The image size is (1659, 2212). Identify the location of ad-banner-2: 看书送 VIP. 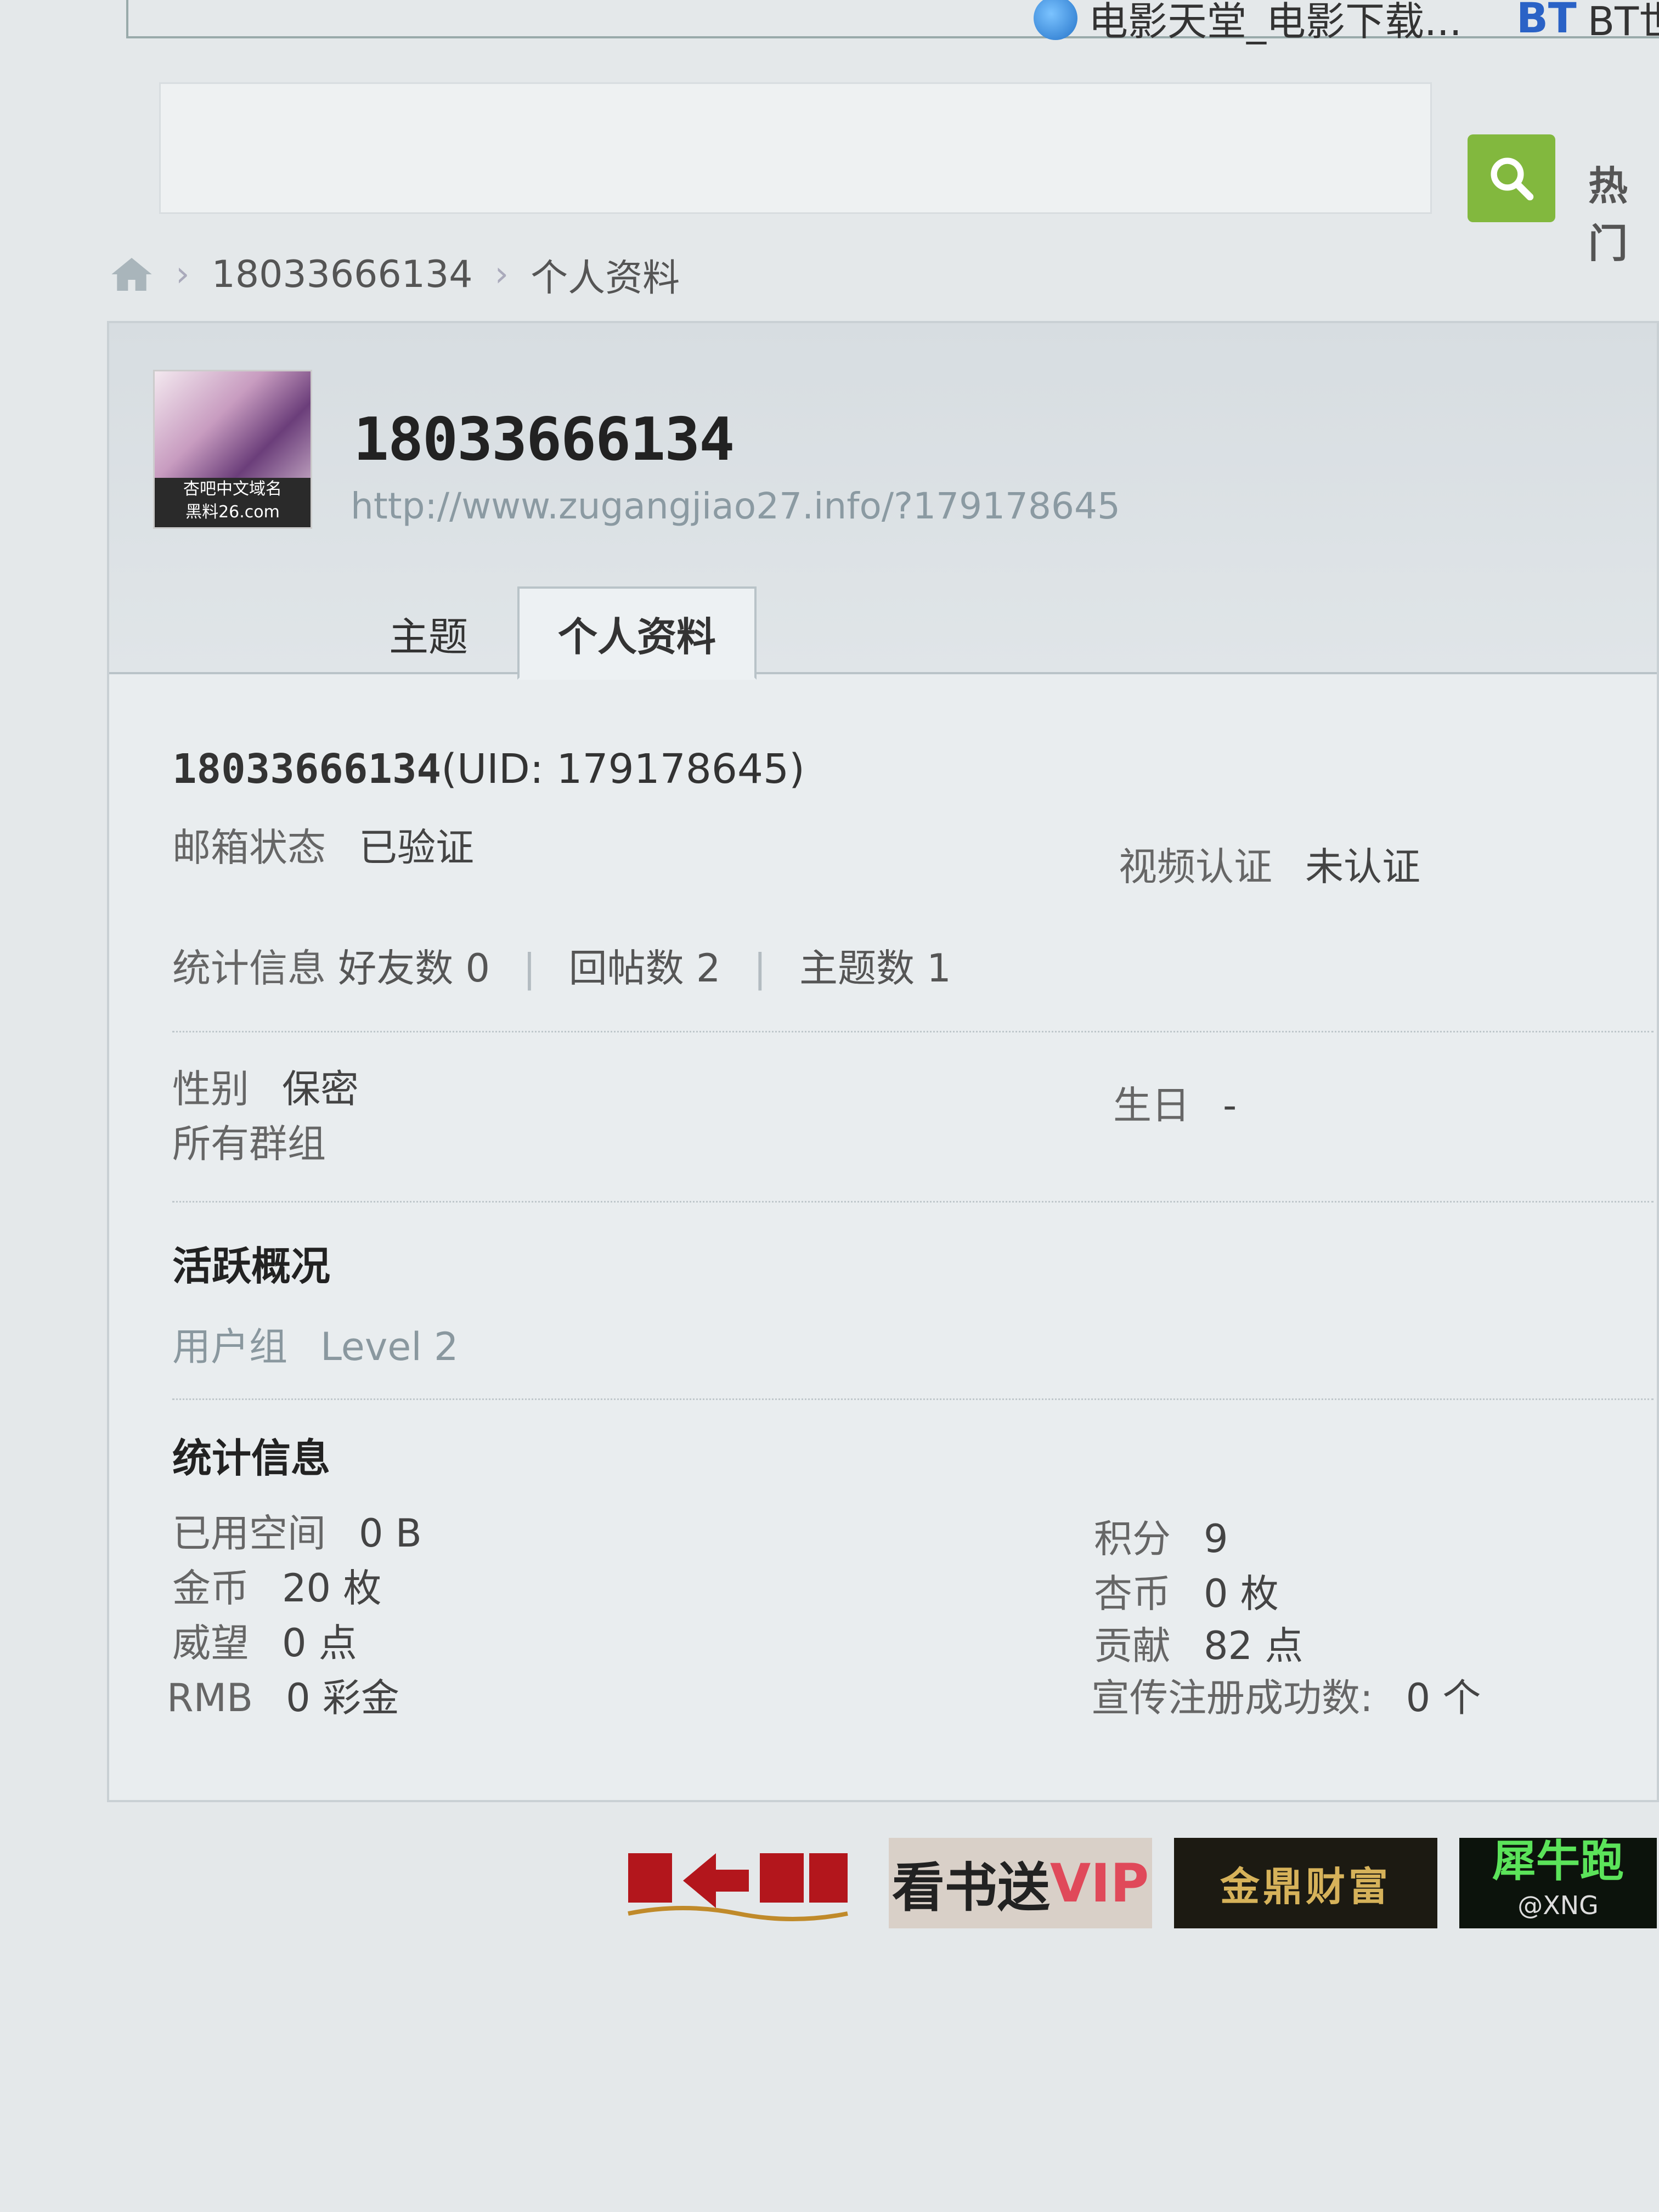
(1021, 1883).